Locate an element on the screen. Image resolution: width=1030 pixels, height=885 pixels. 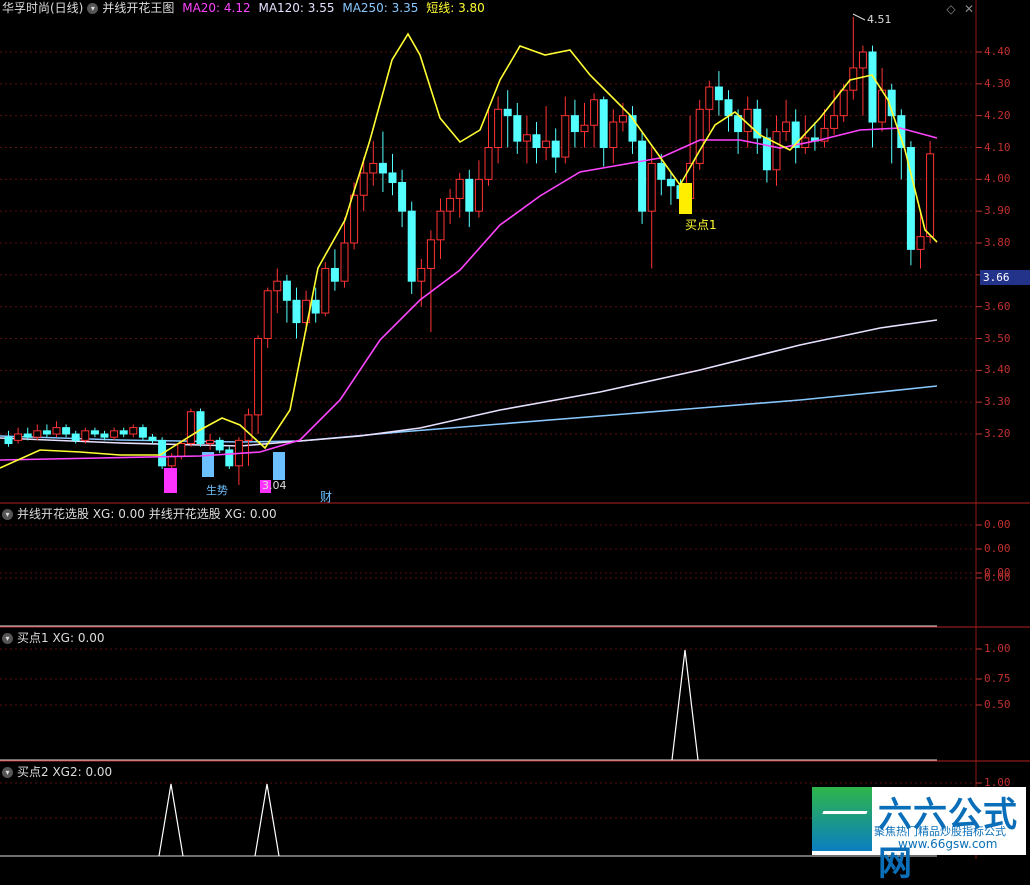
price-tick-label: 3.60 is located at coordinates (997, 306).